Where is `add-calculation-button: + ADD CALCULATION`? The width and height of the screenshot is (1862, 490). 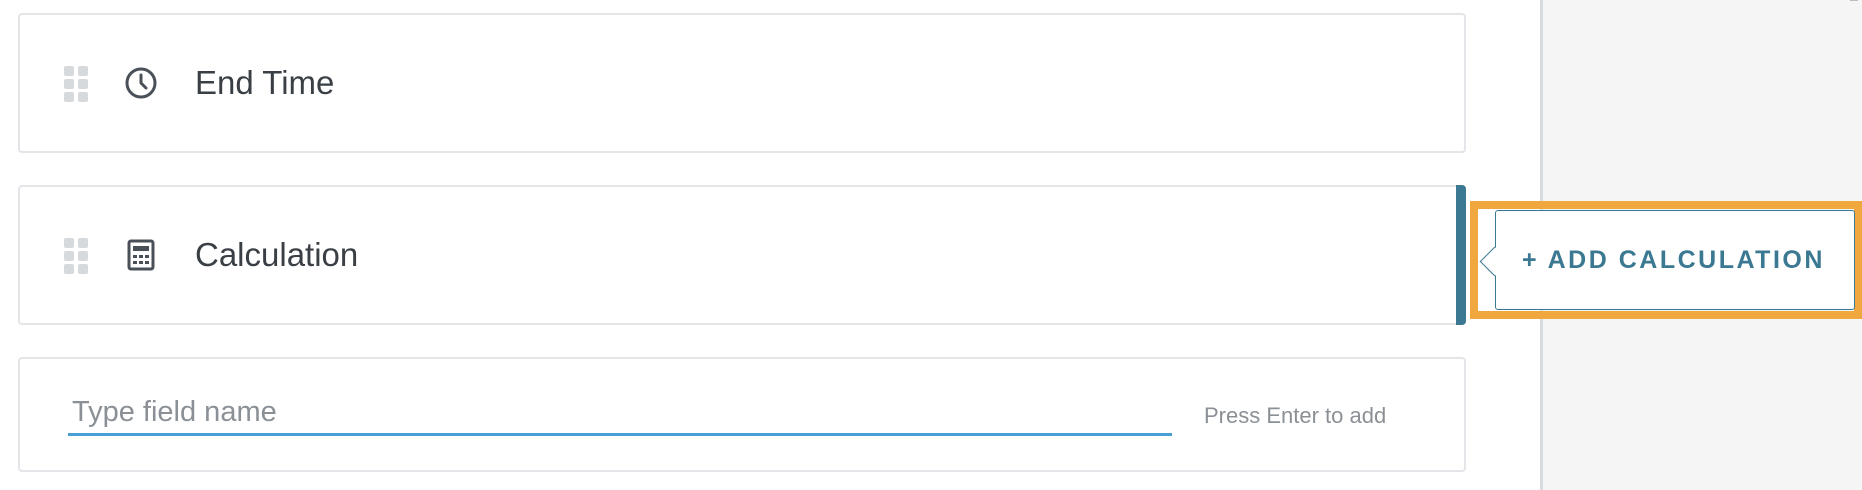 add-calculation-button: + ADD CALCULATION is located at coordinates (1675, 260).